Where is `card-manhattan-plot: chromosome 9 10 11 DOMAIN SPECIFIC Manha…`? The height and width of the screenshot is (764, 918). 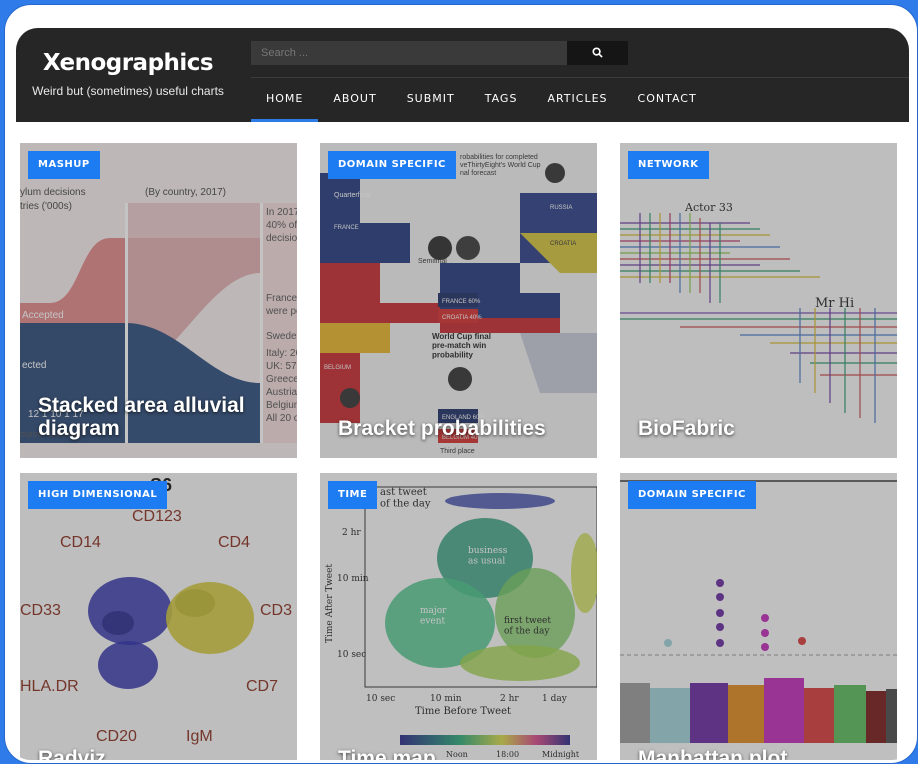
card-manhattan-plot: chromosome 9 10 11 DOMAIN SPECIFIC Manha… is located at coordinates (758, 616).